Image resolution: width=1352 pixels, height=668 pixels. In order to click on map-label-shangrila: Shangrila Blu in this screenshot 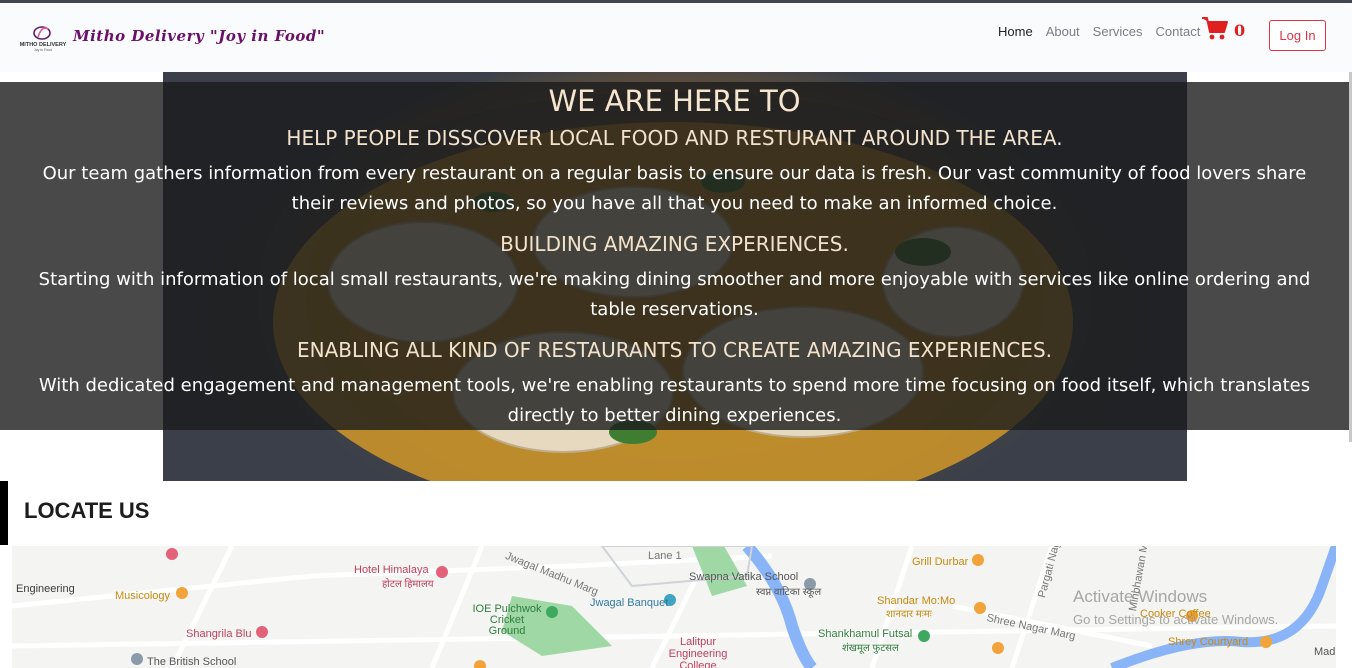, I will do `click(219, 634)`.